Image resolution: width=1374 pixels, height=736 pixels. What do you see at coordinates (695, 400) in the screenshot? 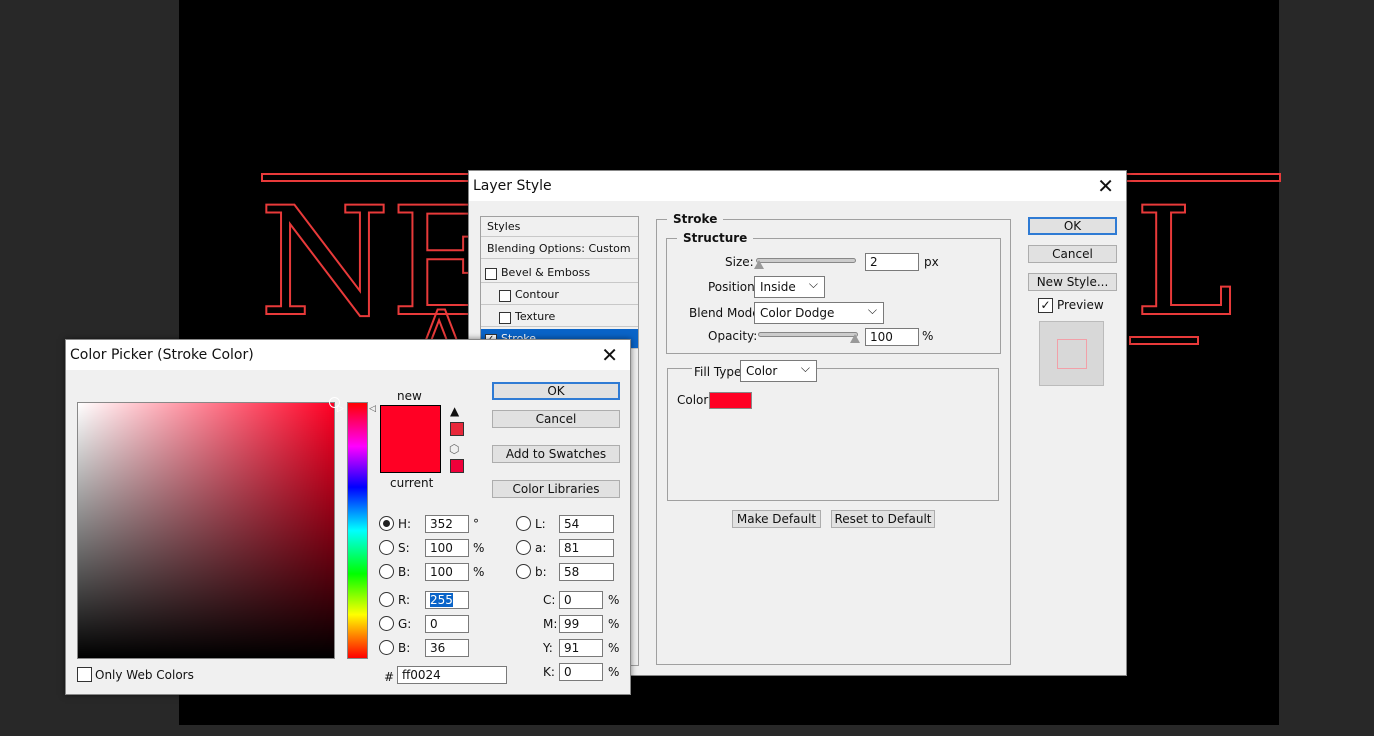
I see `color-label: Color:` at bounding box center [695, 400].